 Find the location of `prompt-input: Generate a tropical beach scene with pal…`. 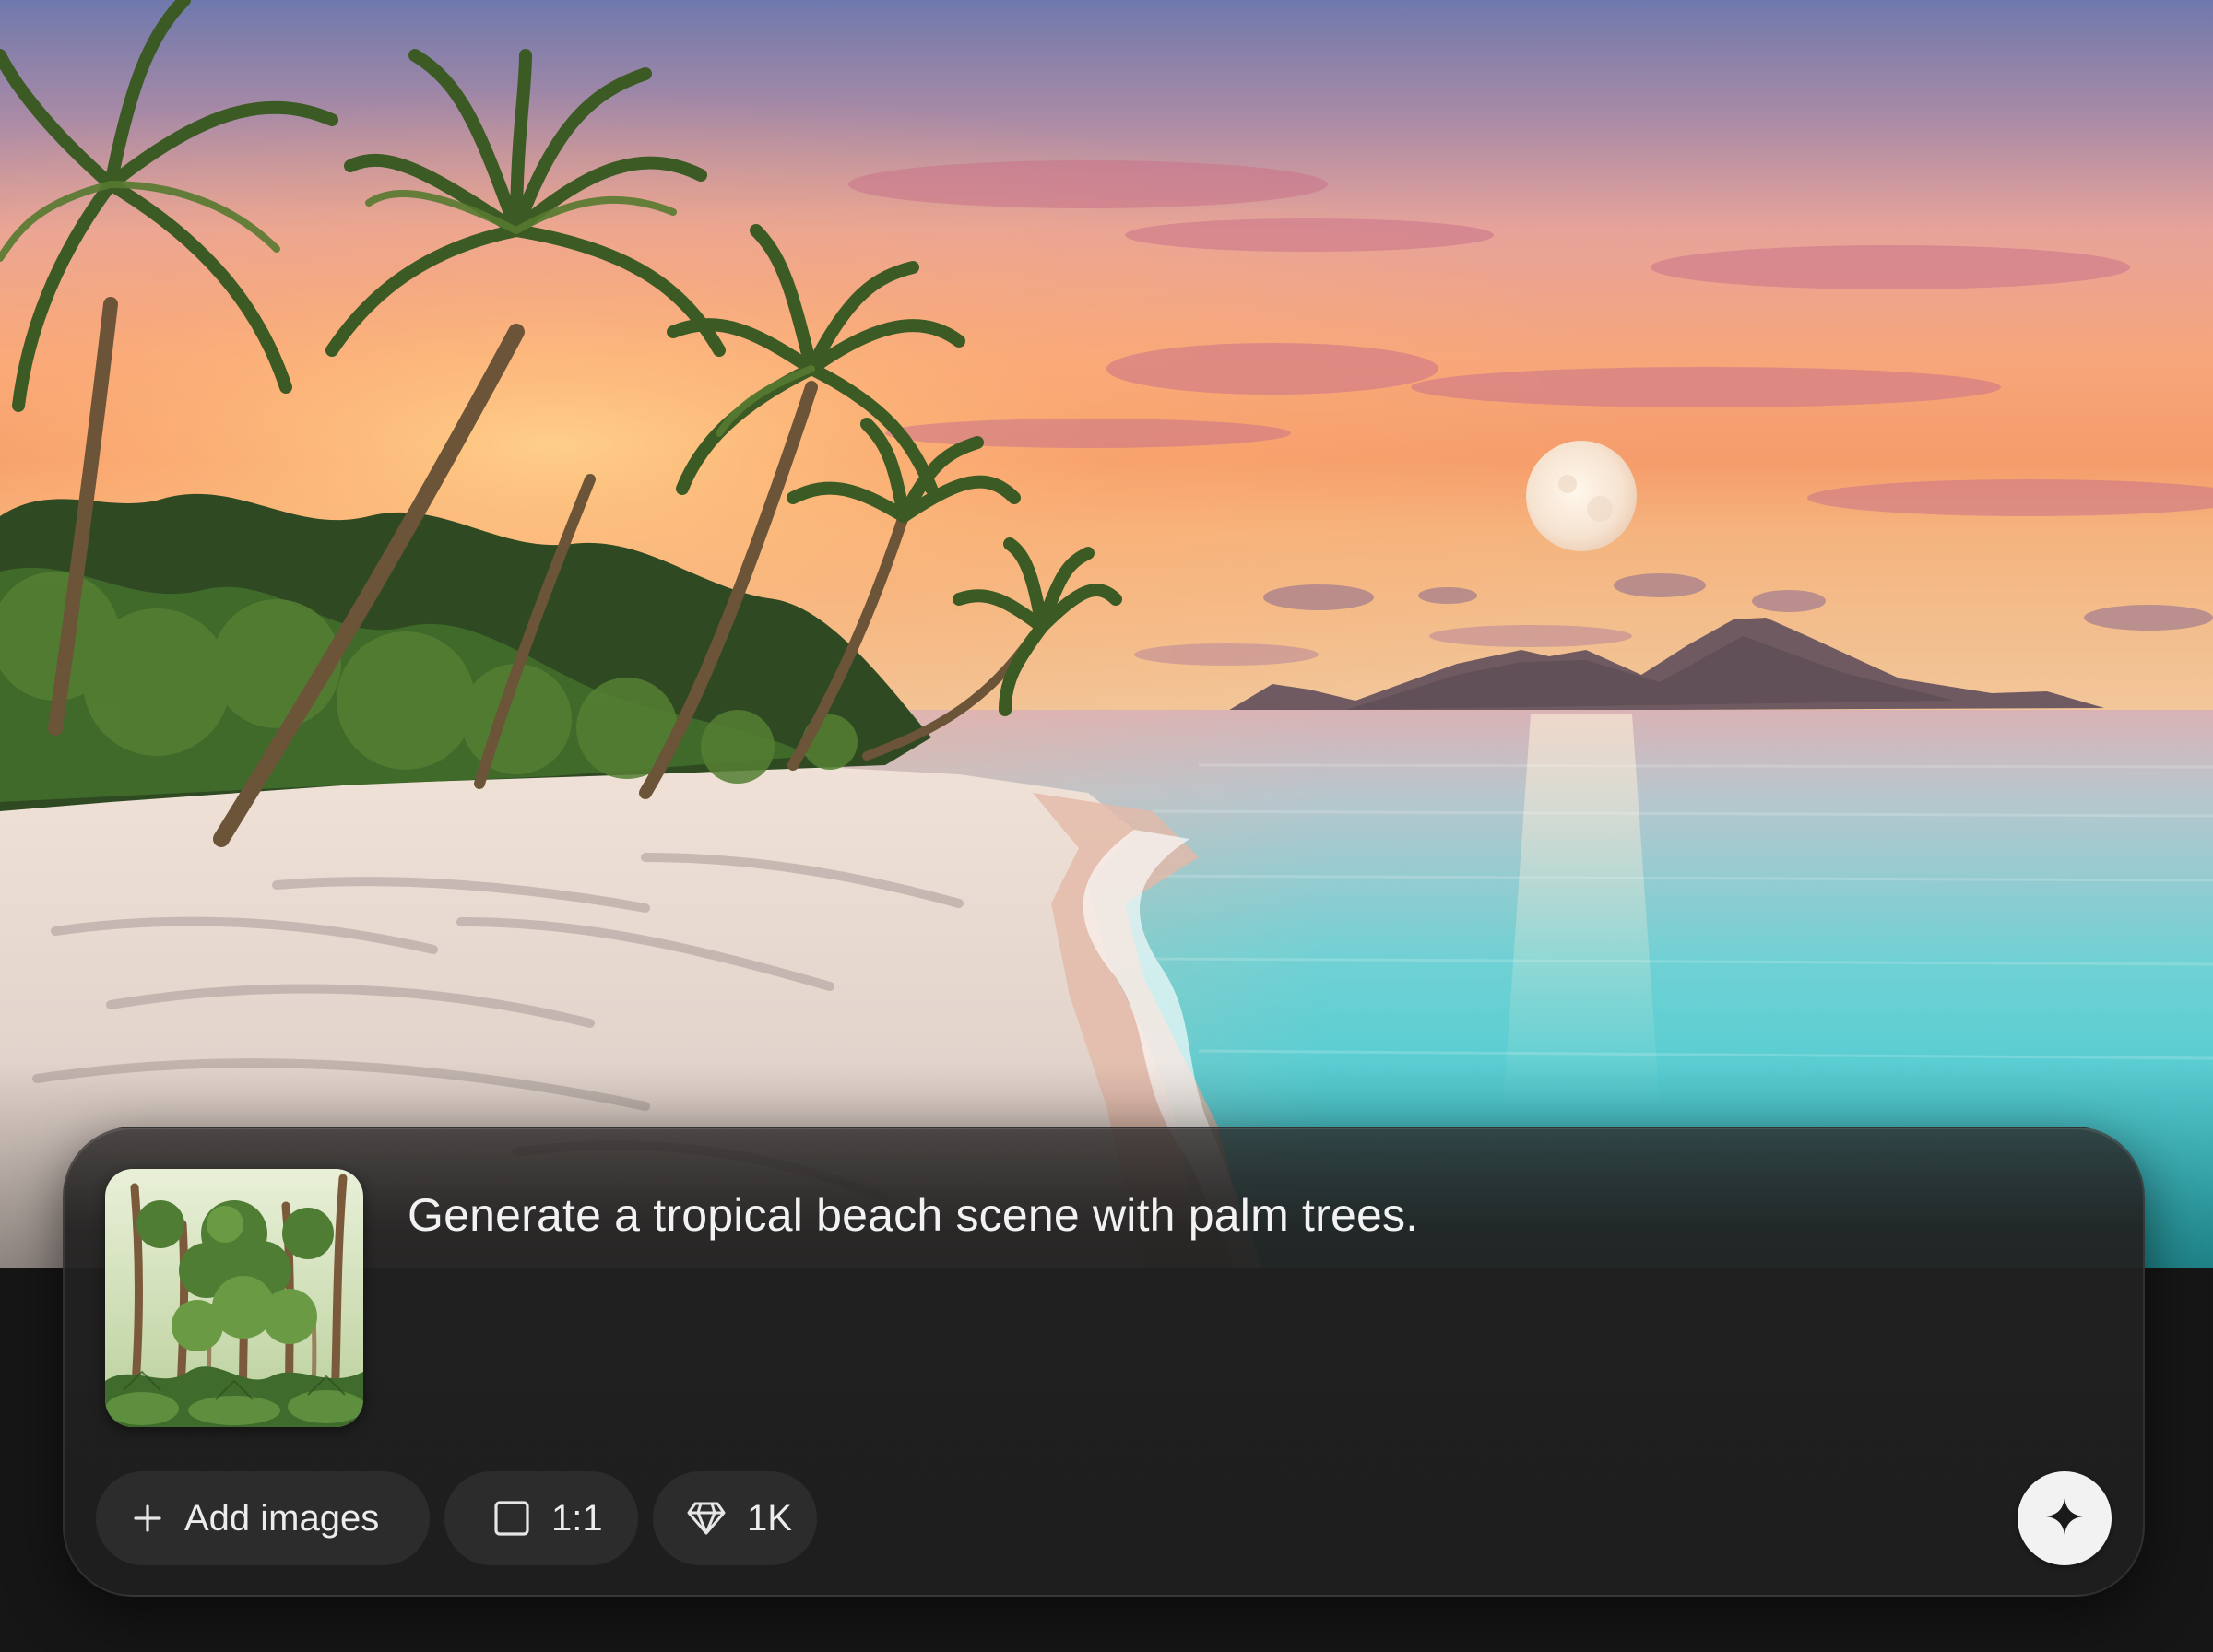

prompt-input: Generate a tropical beach scene with pal… is located at coordinates (1228, 1215).